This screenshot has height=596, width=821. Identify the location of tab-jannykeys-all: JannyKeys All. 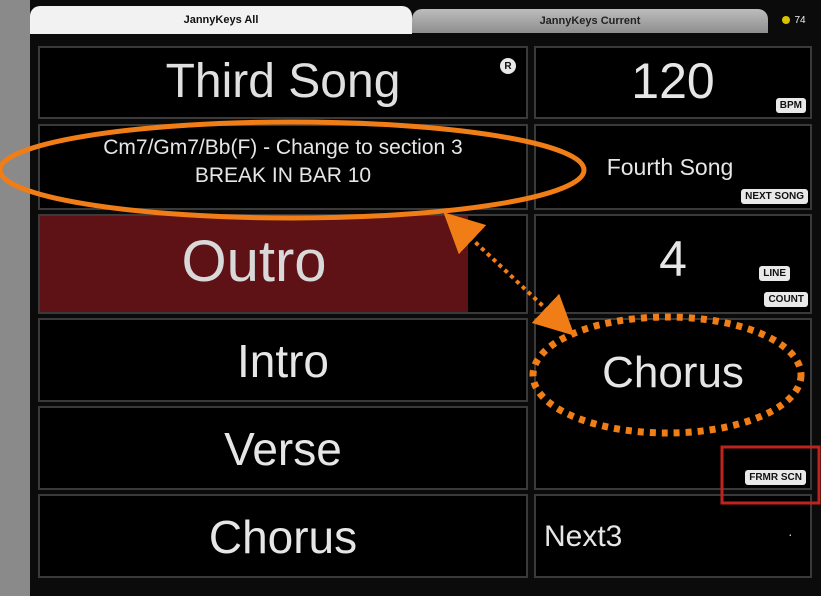
(221, 20).